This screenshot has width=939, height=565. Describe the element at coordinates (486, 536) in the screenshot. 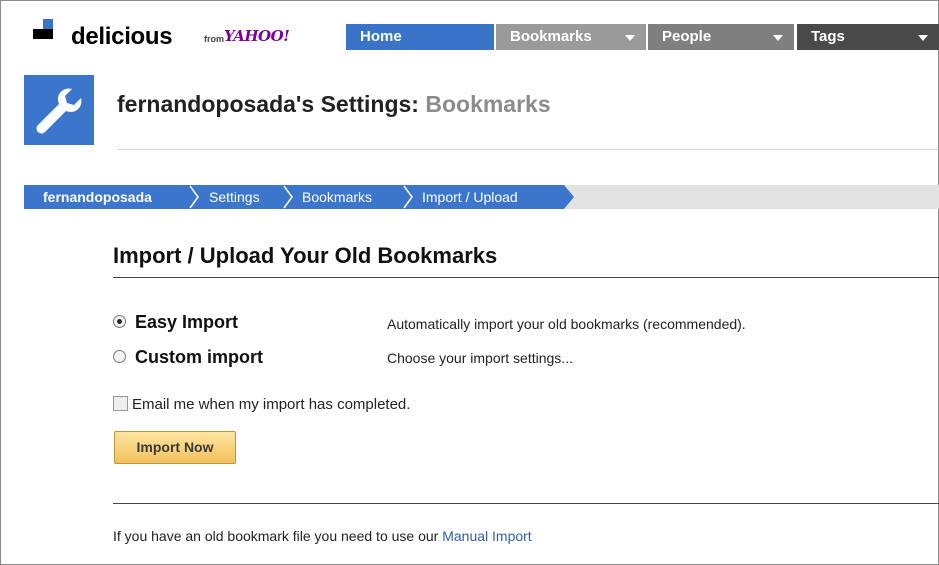

I see `manual-import-link: Manual Import` at that location.